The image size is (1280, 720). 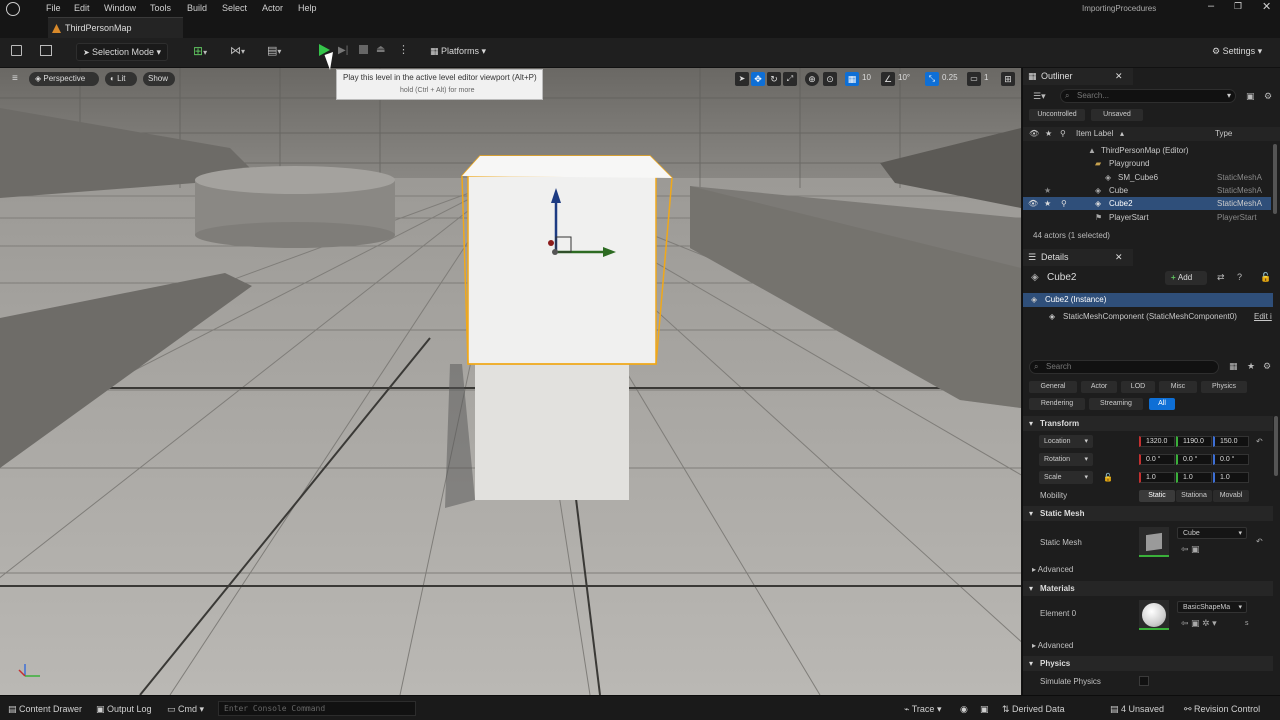 I want to click on viewport-layout-icon: ⊞, so click(x=1008, y=79).